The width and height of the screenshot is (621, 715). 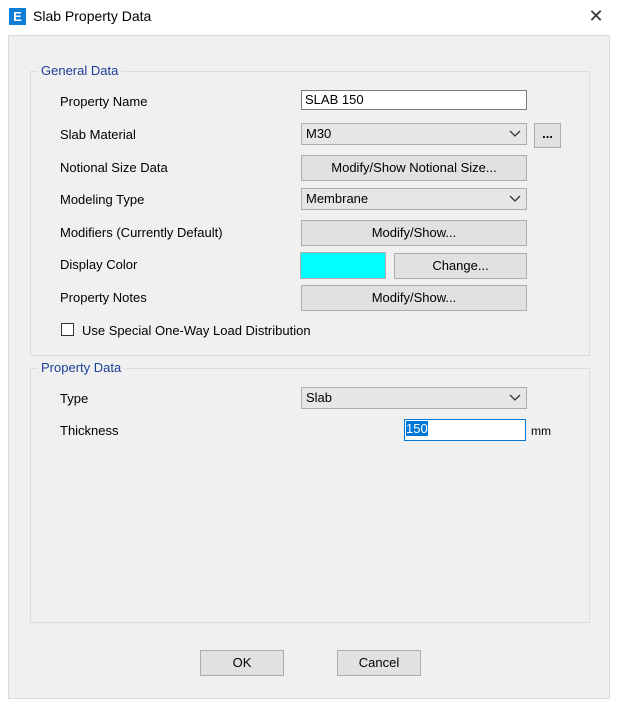 What do you see at coordinates (81, 367) in the screenshot?
I see `property-data-title: Property Data` at bounding box center [81, 367].